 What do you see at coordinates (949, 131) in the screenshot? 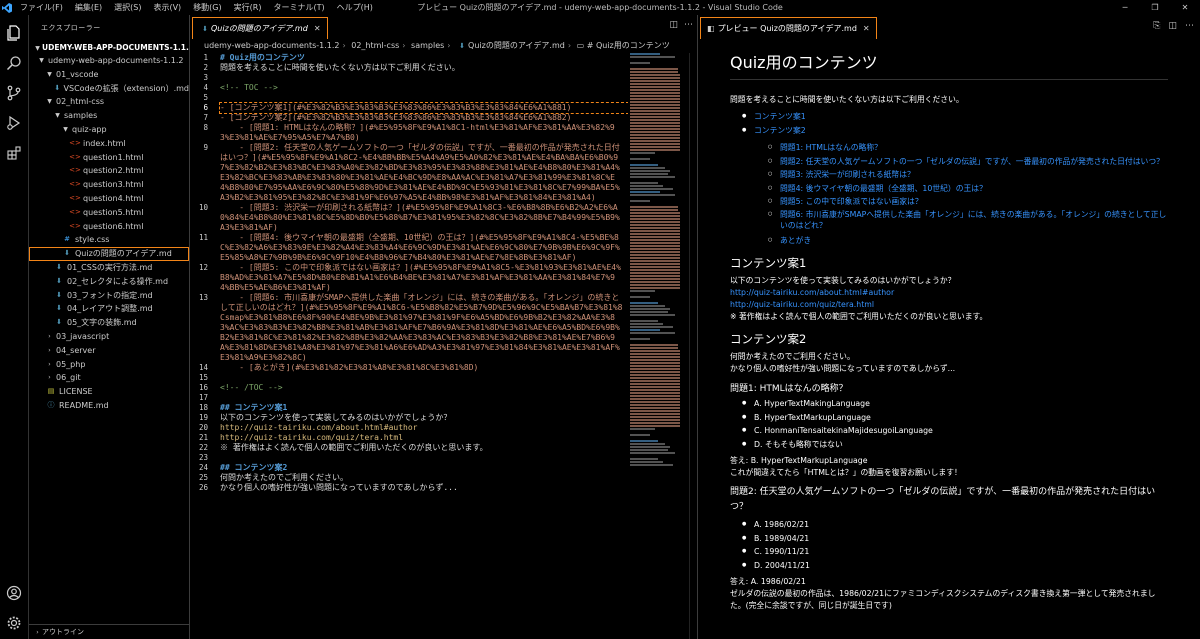
I see `toc-link: コンテンツ案2` at bounding box center [949, 131].